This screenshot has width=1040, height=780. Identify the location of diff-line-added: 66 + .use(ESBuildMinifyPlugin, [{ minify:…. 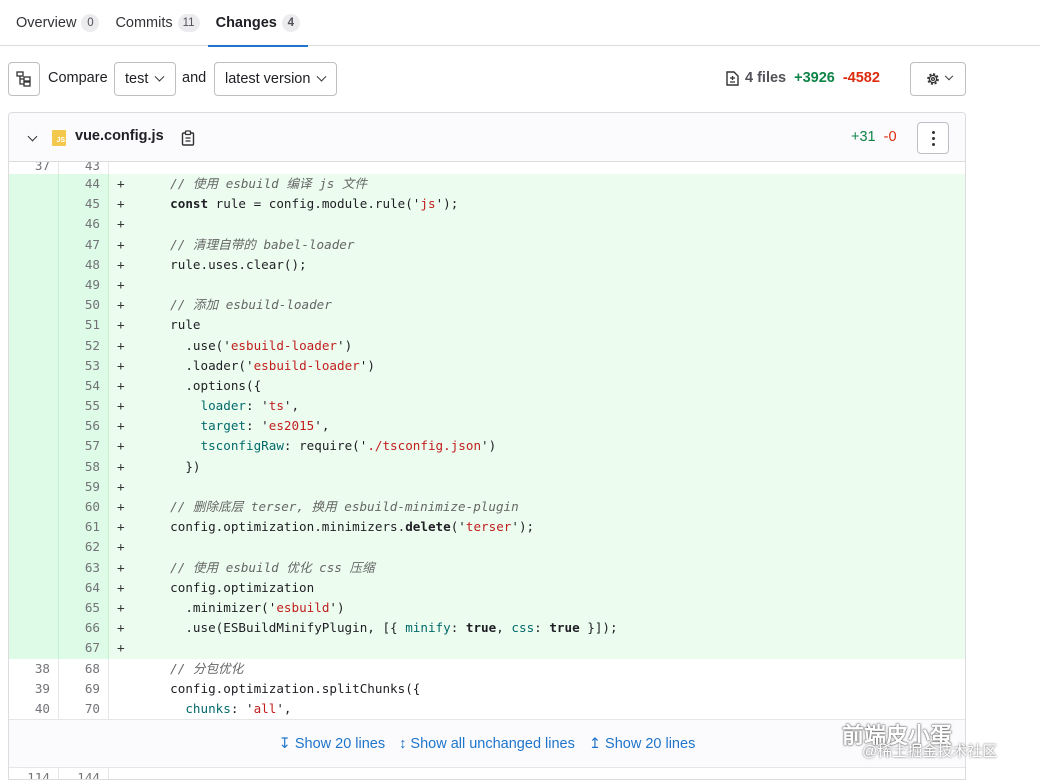
(487, 628).